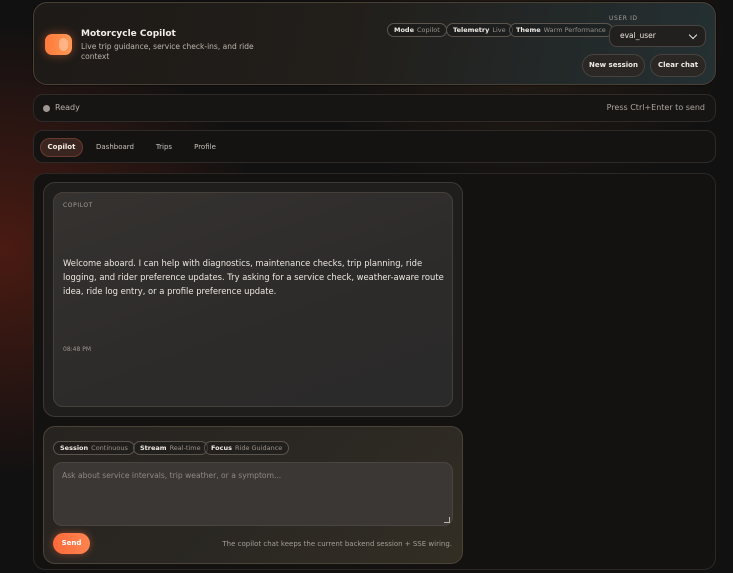 The height and width of the screenshot is (573, 733). Describe the element at coordinates (417, 30) in the screenshot. I see `mode-chip: Mode Copilot` at that location.